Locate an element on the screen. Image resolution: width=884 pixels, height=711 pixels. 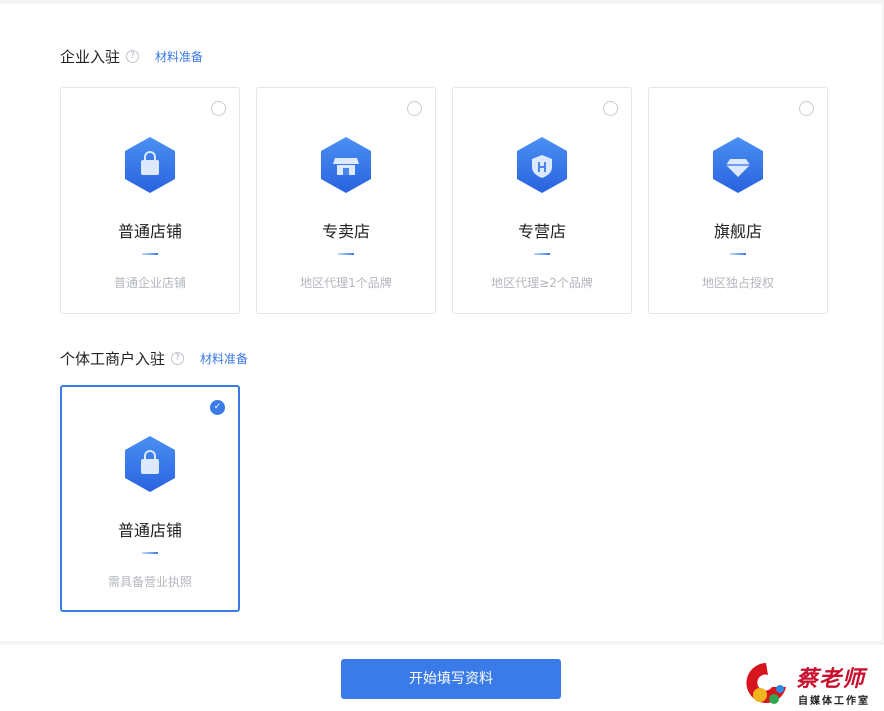
card-title: 专营店 is located at coordinates (541, 231).